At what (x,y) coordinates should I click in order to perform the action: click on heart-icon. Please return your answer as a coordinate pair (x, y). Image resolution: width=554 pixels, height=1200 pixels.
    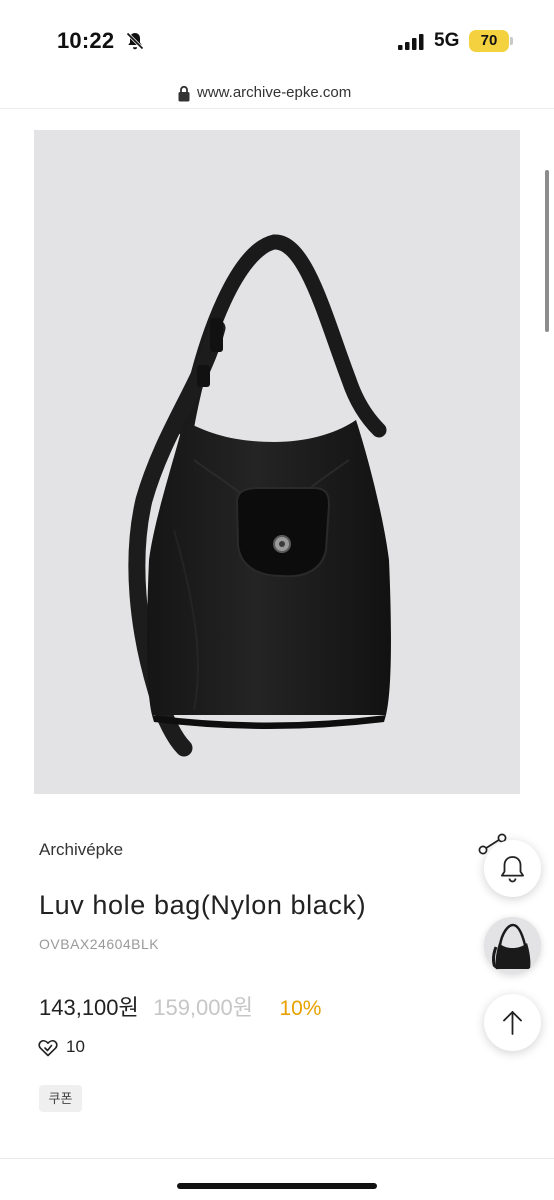
    Looking at the image, I should click on (48, 1048).